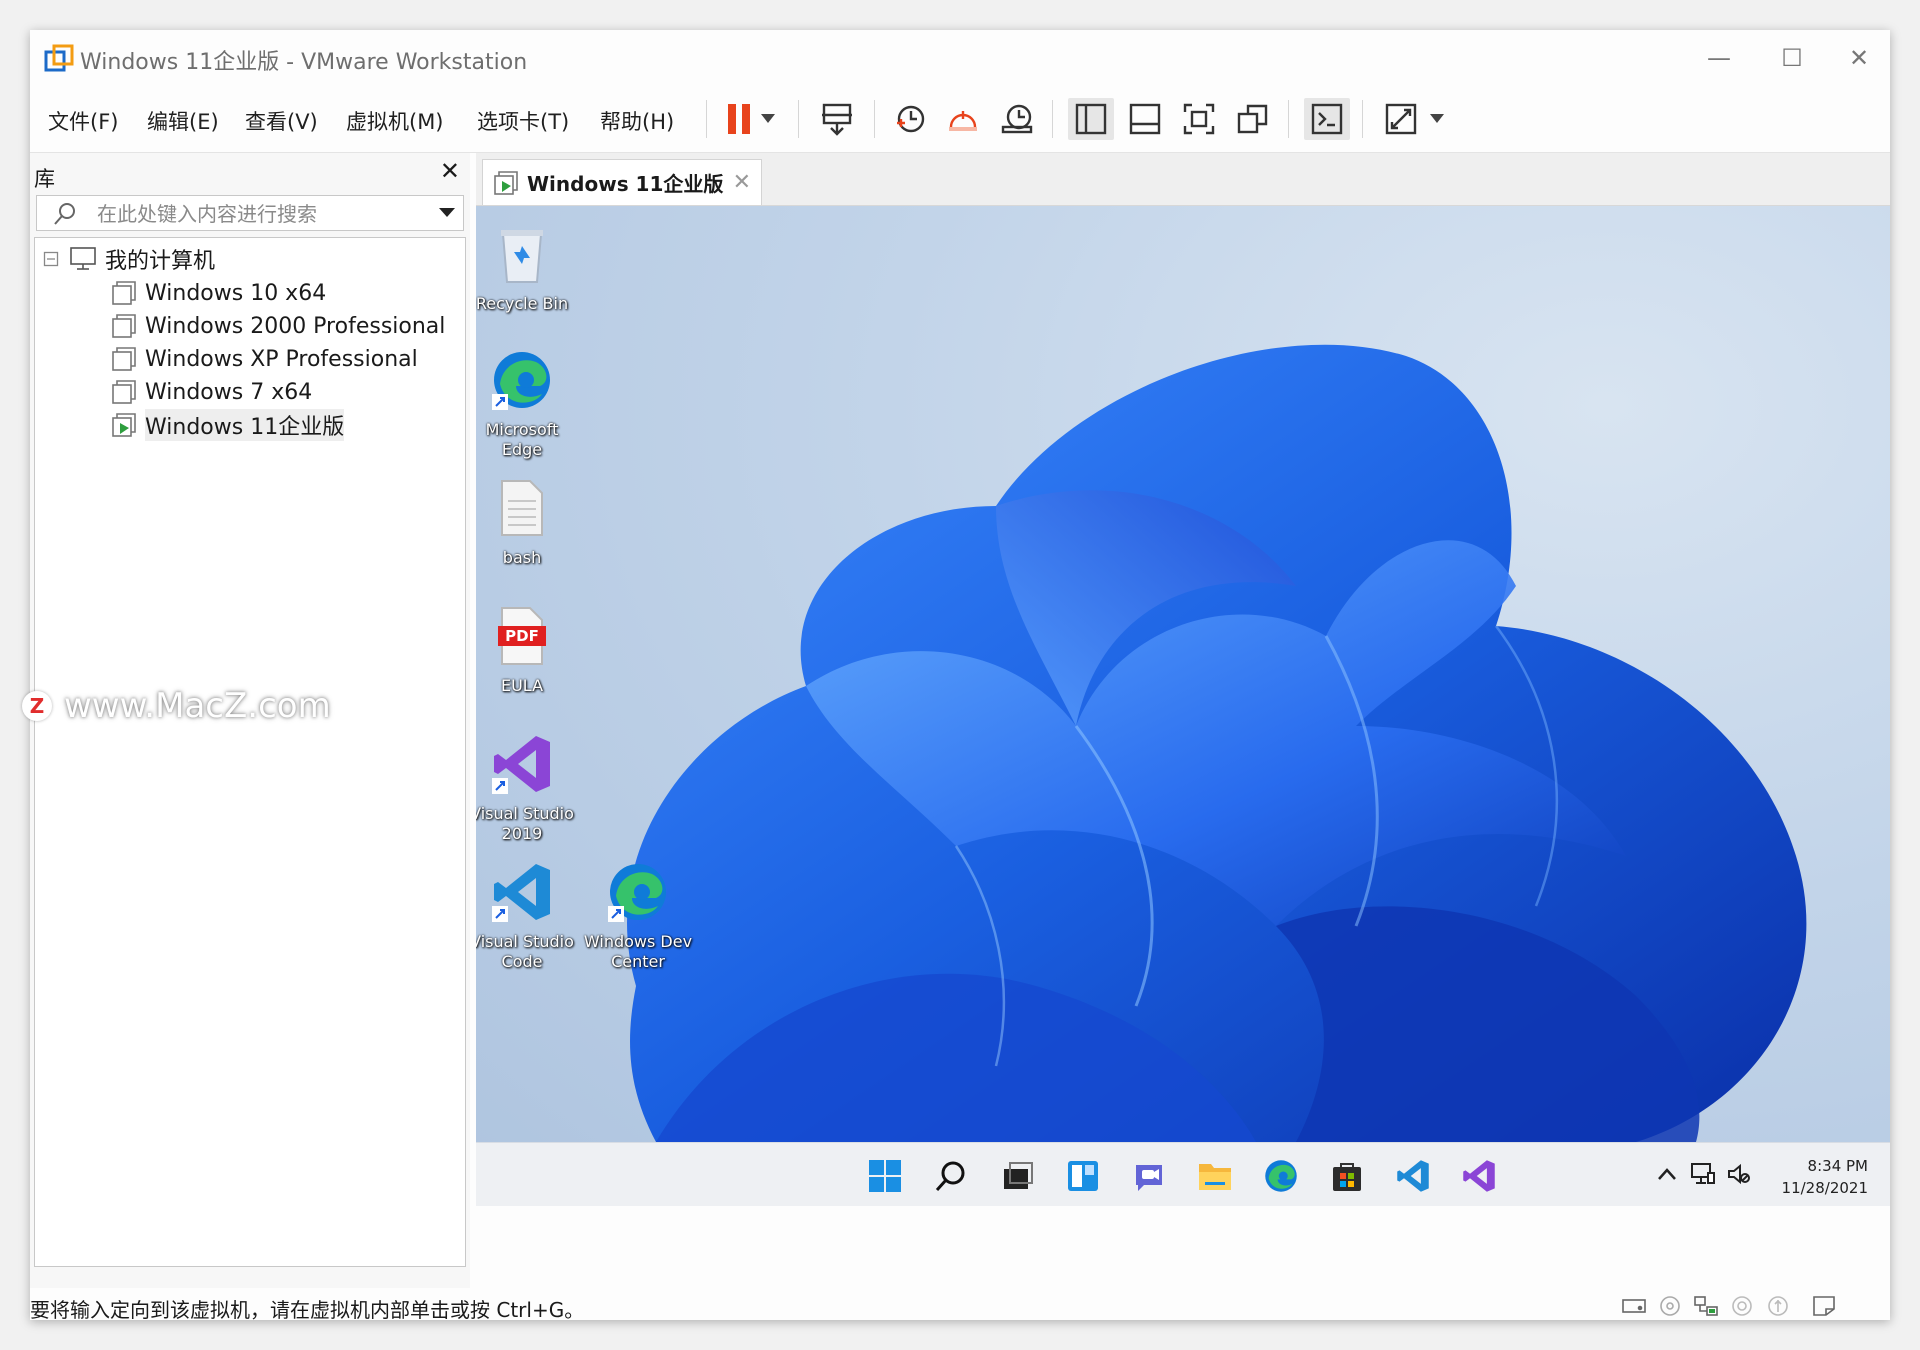 This screenshot has width=1920, height=1350. Describe the element at coordinates (229, 392) in the screenshot. I see `tree-item-label: Windows 7 x64` at that location.